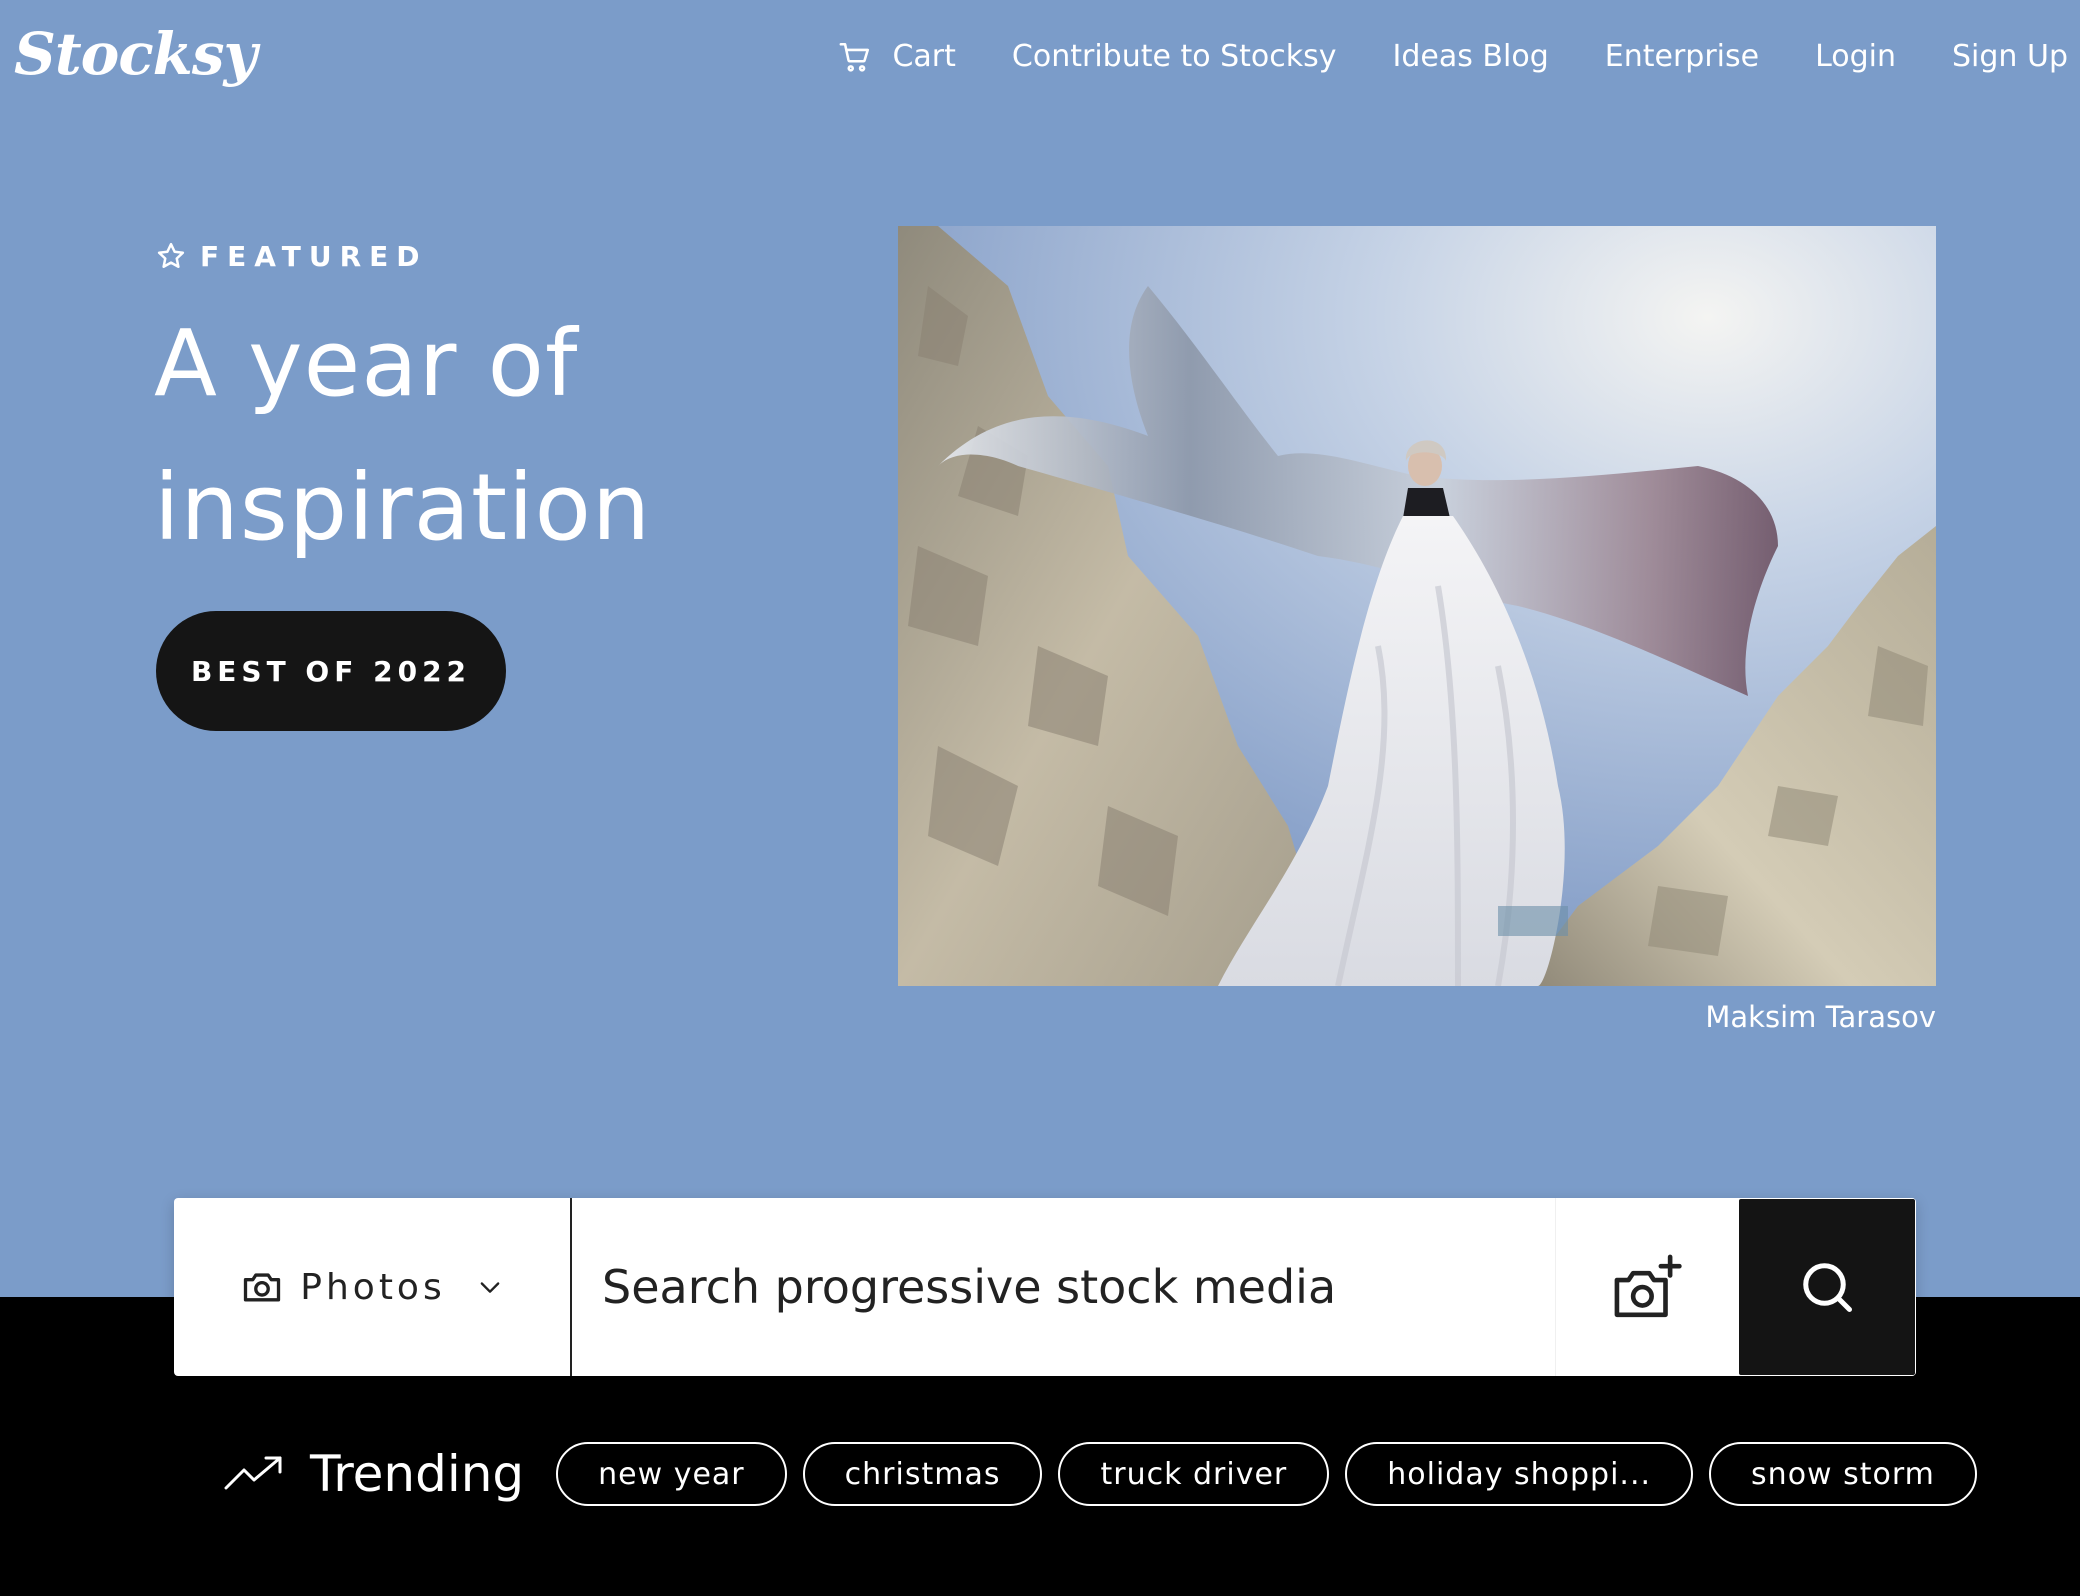  I want to click on search-input, so click(1063, 1287).